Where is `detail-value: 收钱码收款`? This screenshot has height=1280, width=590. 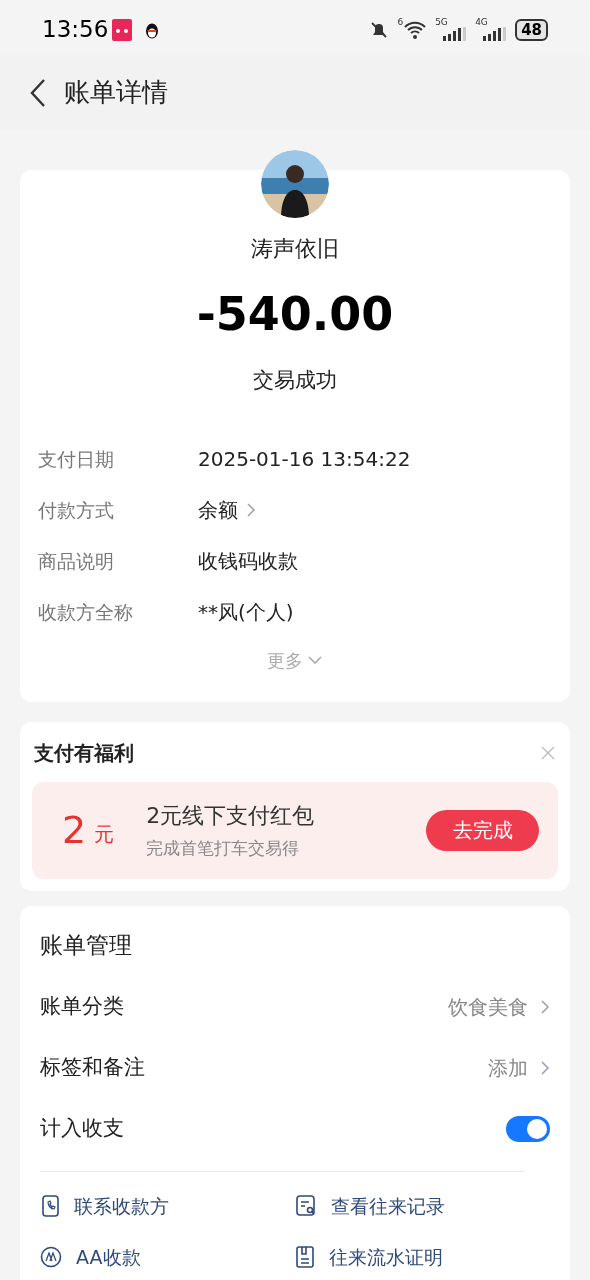
detail-value: 收钱码收款 is located at coordinates (248, 561).